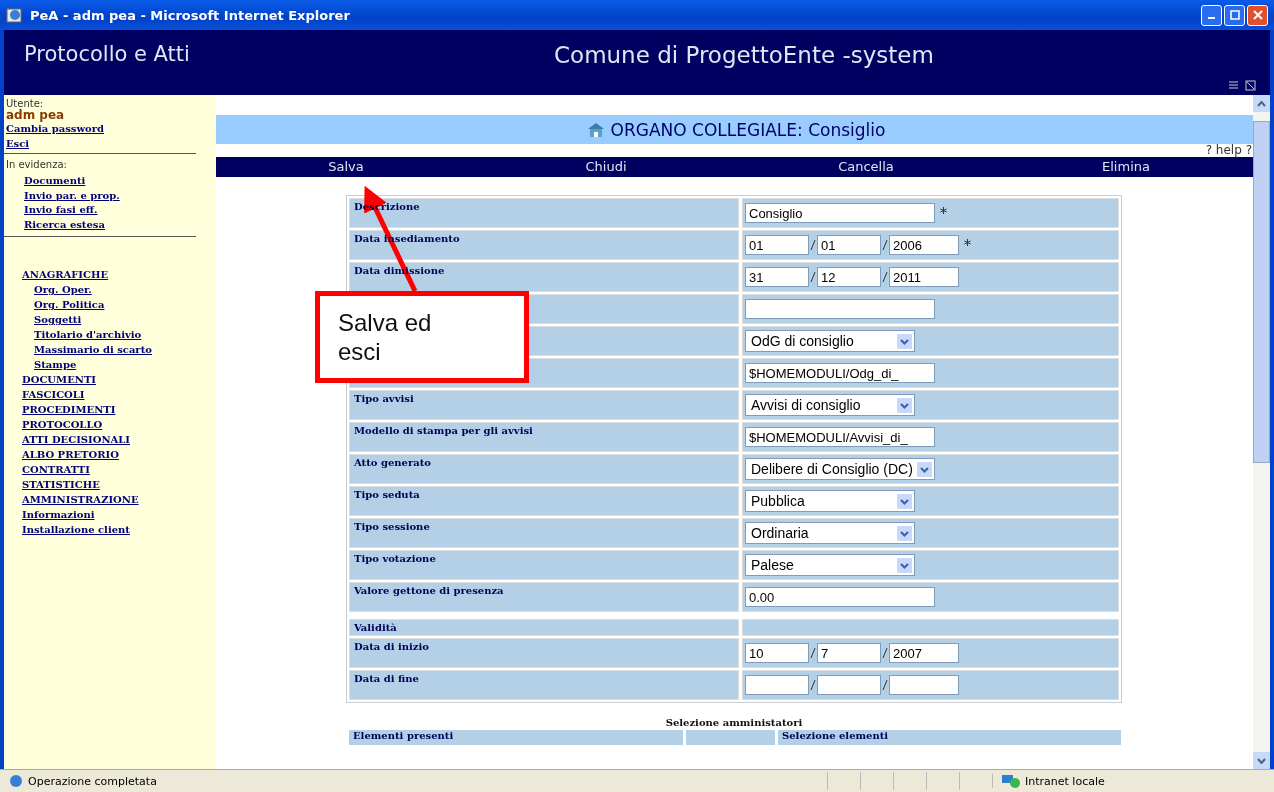  What do you see at coordinates (392, 462) in the screenshot?
I see `field-label: Atto generato` at bounding box center [392, 462].